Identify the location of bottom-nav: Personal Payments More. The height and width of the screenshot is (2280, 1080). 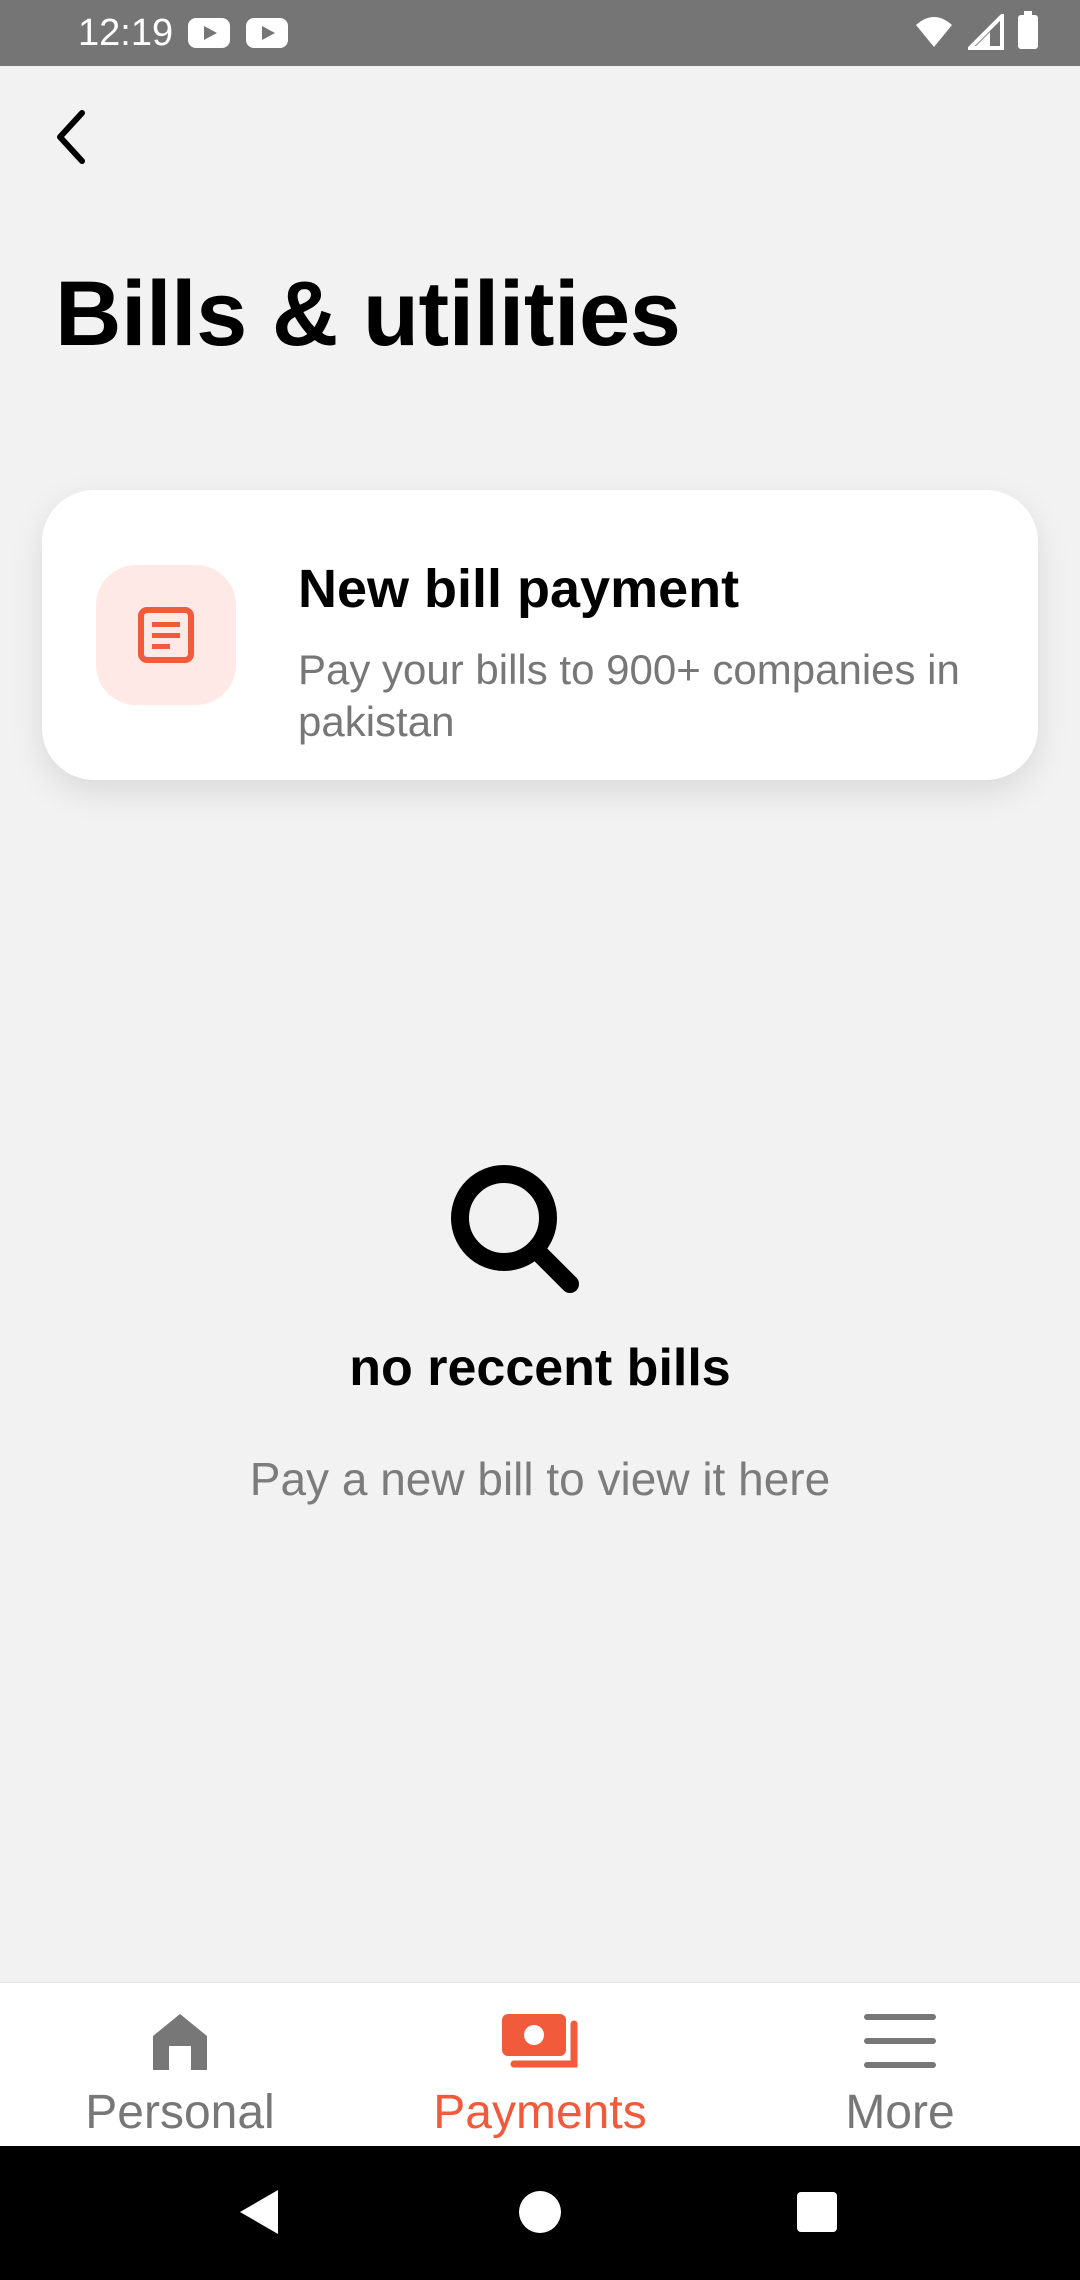
(540, 2064).